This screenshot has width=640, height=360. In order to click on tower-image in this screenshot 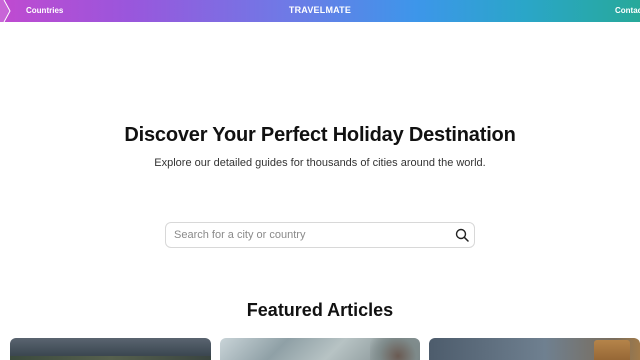, I will do `click(612, 350)`.